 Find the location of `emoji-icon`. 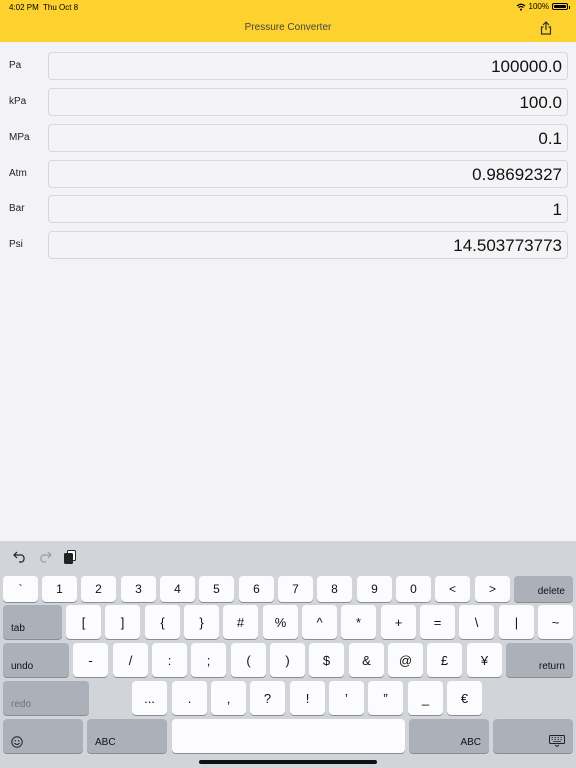

emoji-icon is located at coordinates (17, 742).